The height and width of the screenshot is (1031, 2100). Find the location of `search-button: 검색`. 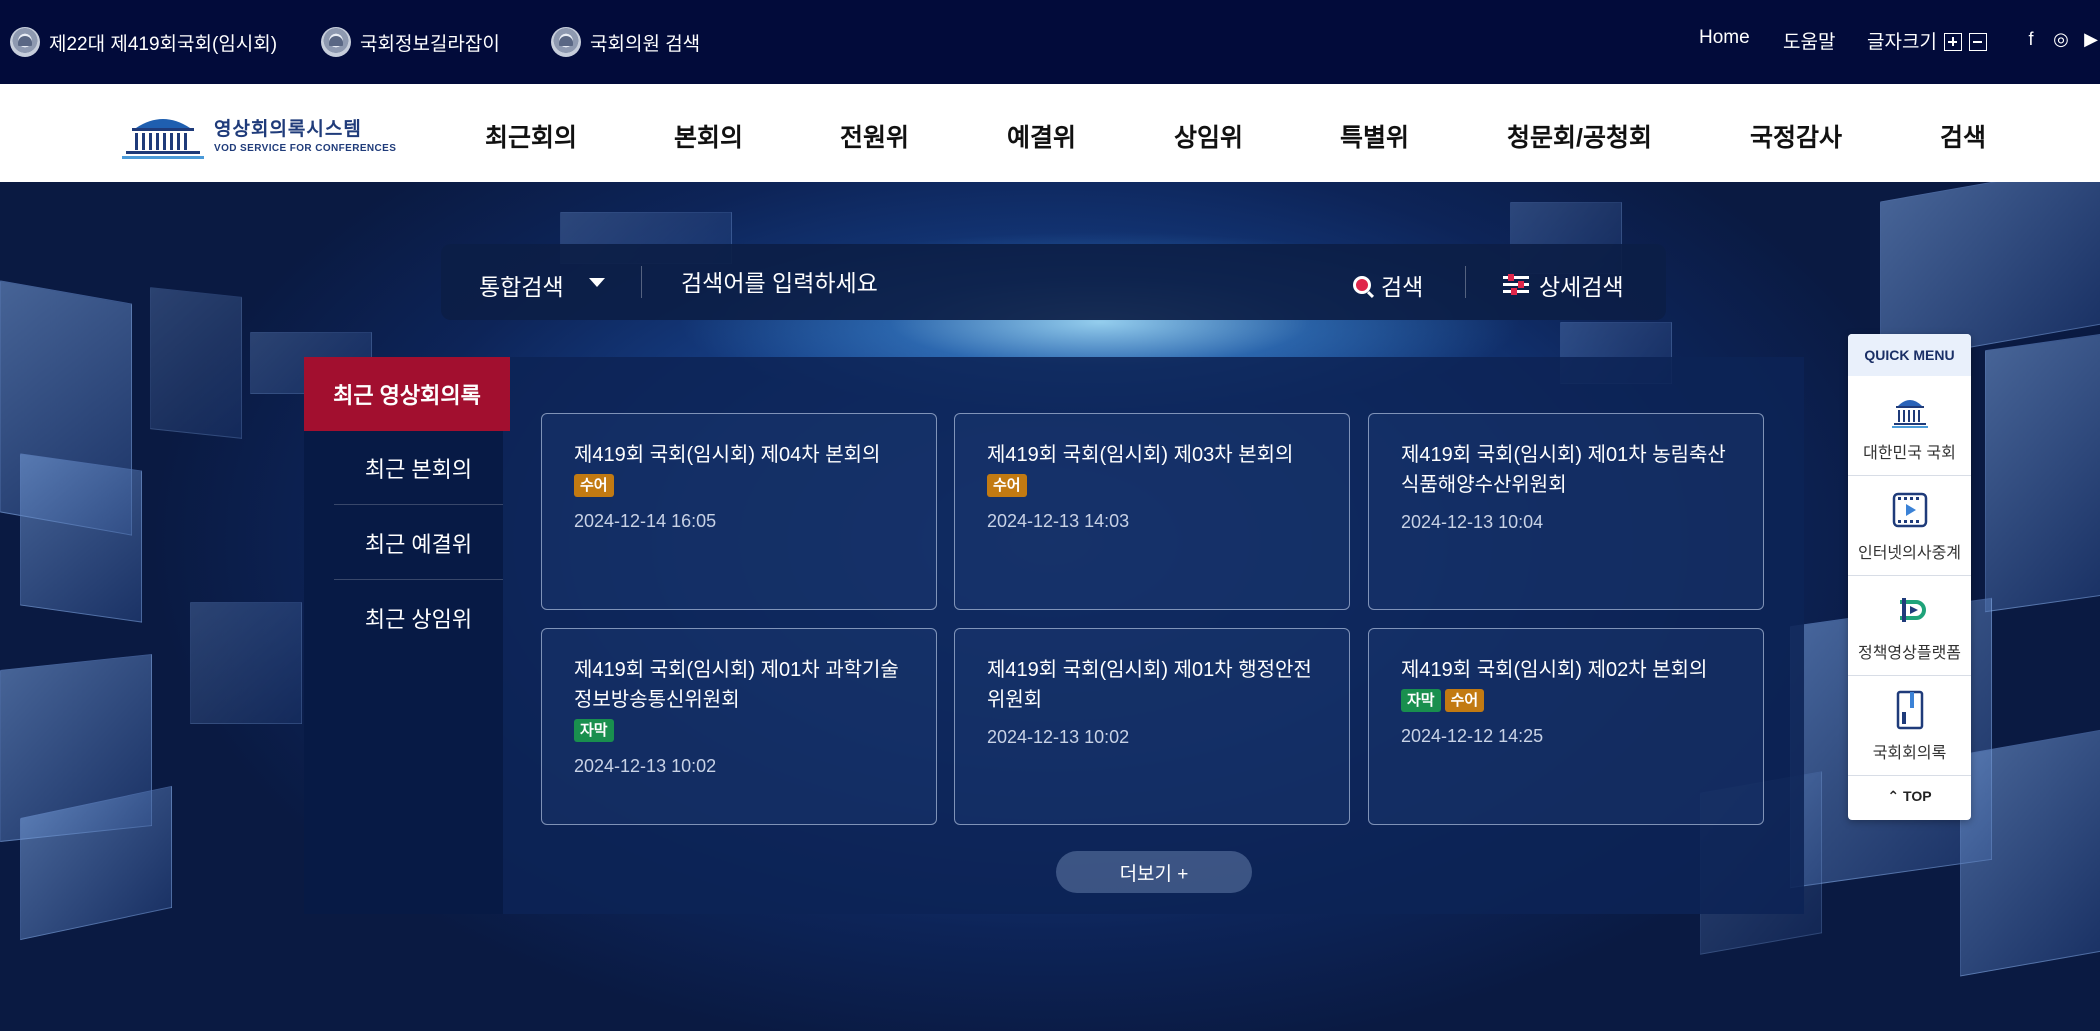

search-button: 검색 is located at coordinates (1388, 285).